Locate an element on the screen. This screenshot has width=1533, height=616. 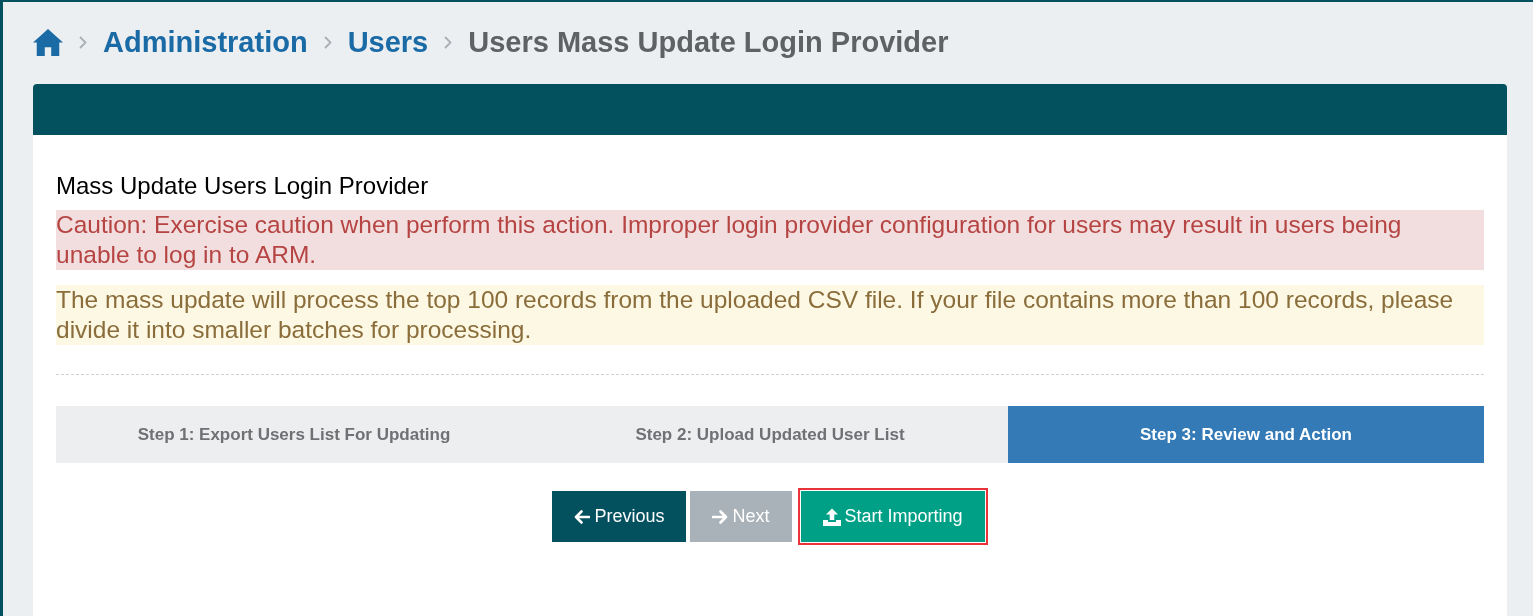
page-title: Users Mass Update Login Provider is located at coordinates (708, 42).